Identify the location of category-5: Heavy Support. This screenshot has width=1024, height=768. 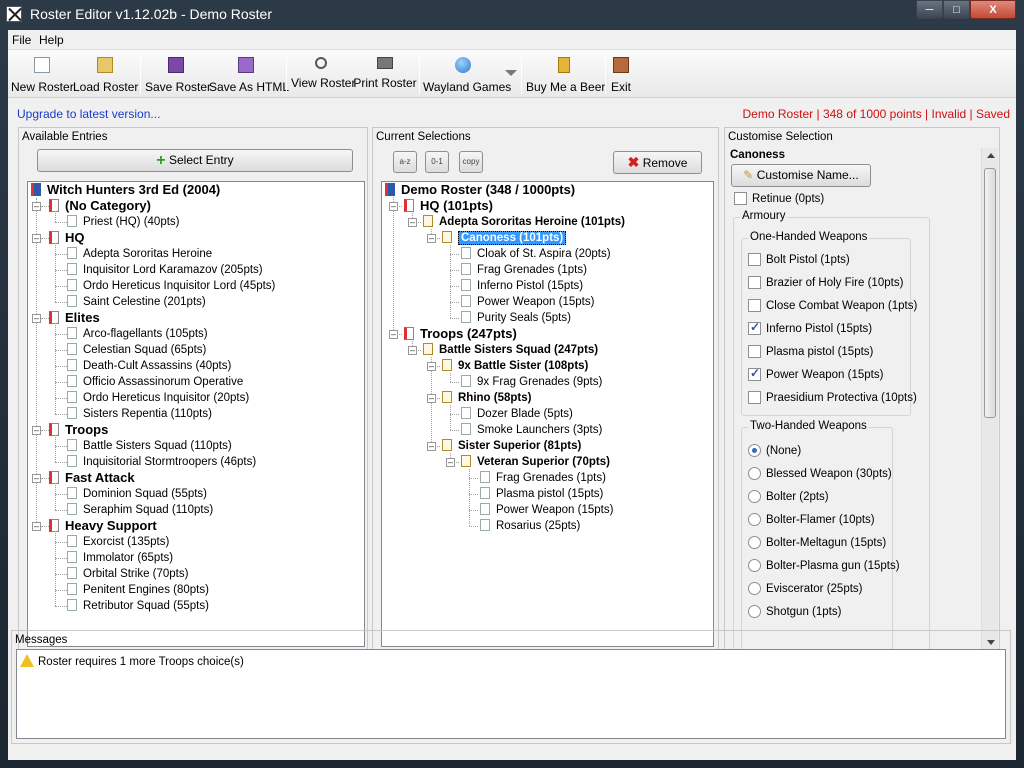
(103, 526).